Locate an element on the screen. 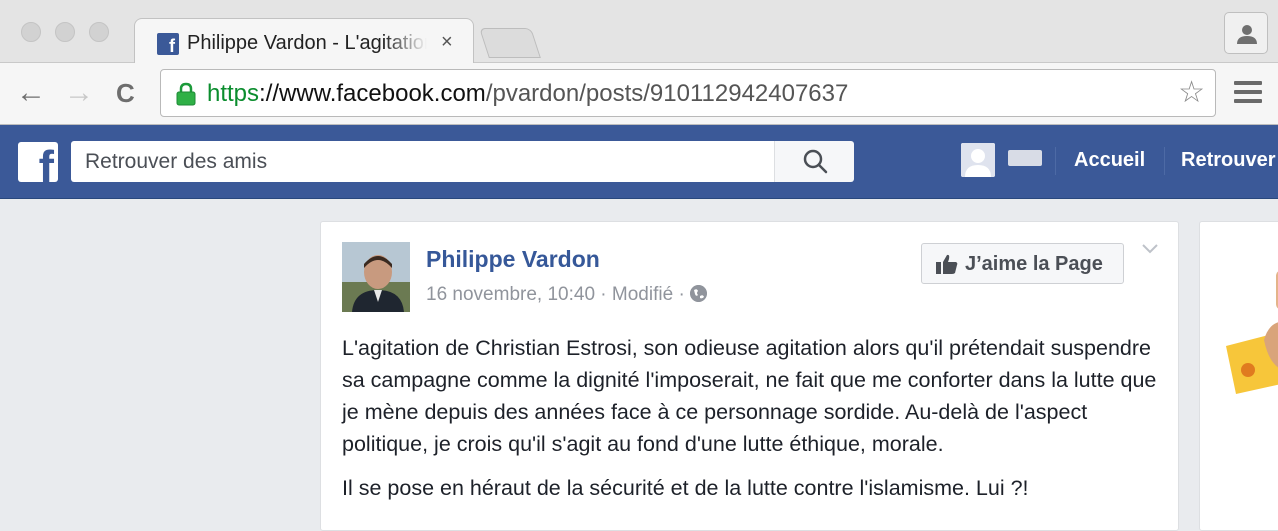 The image size is (1278, 531). search-icon is located at coordinates (815, 161).